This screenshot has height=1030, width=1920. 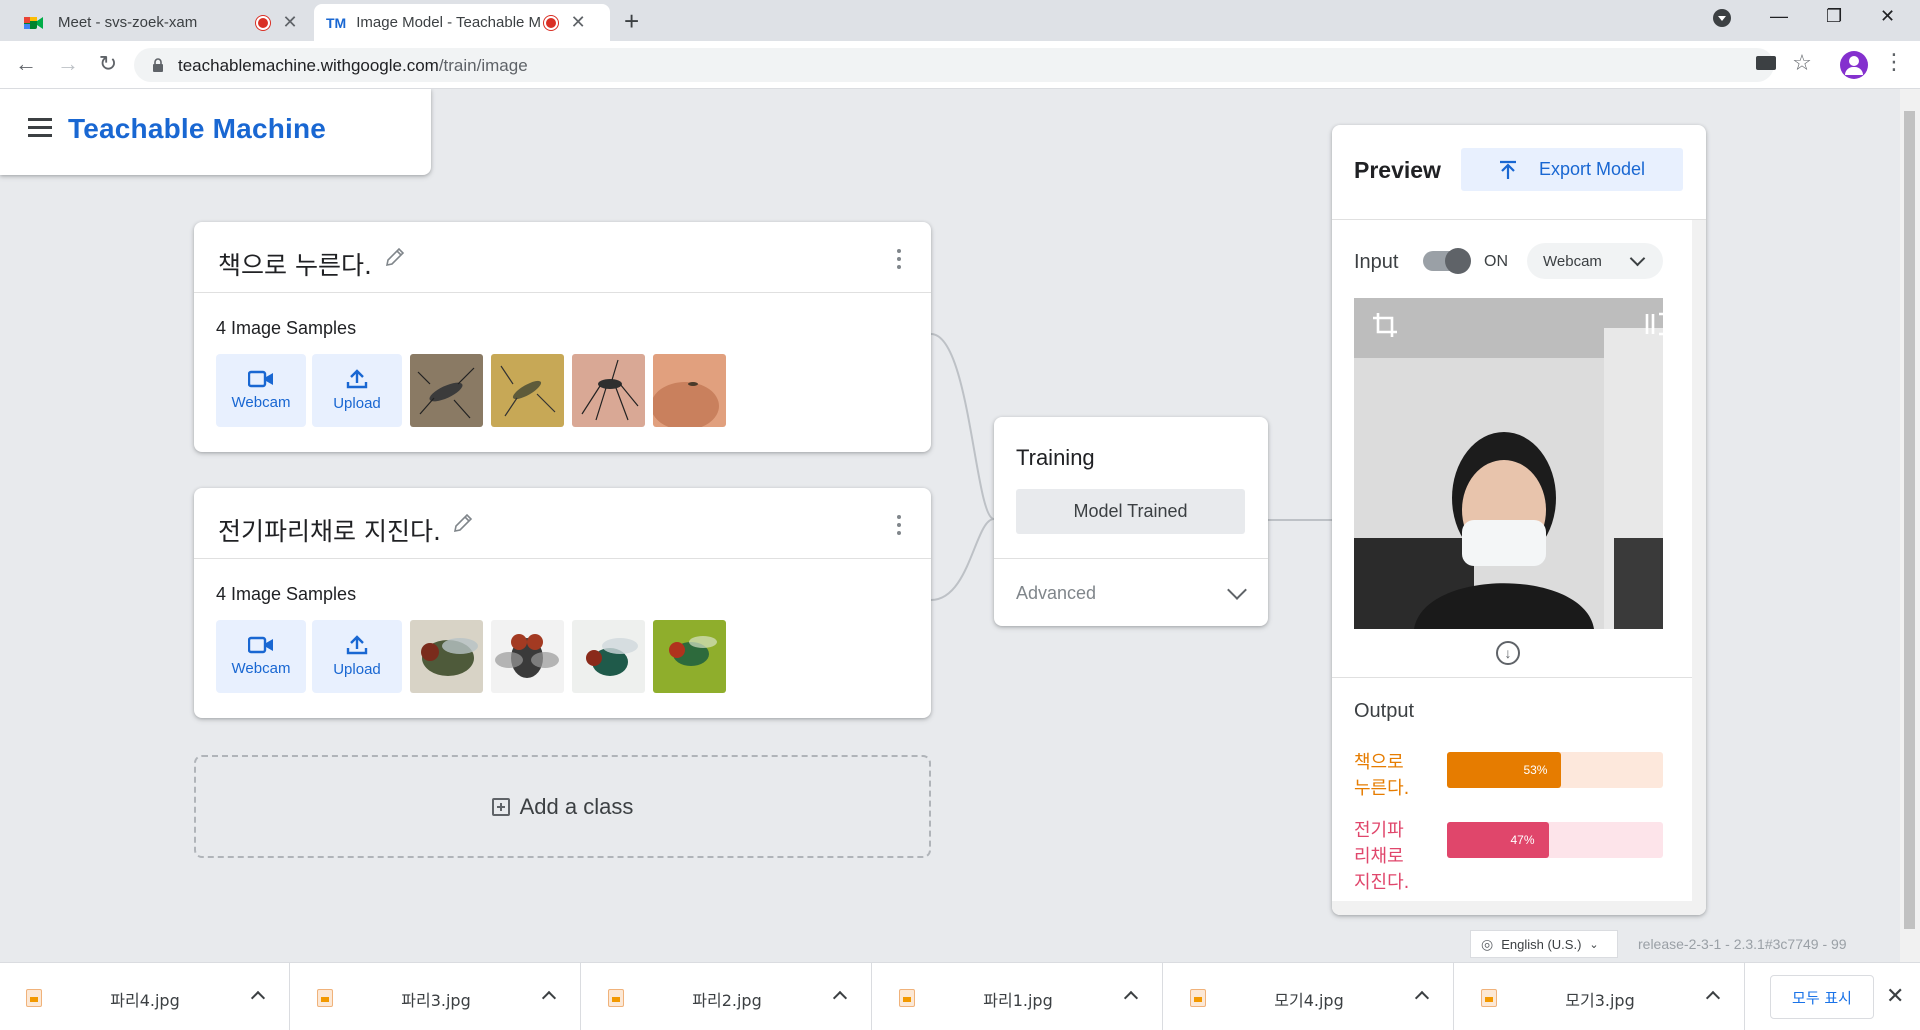 I want to click on tab-title: Image Model - Teachable M, so click(x=449, y=22).